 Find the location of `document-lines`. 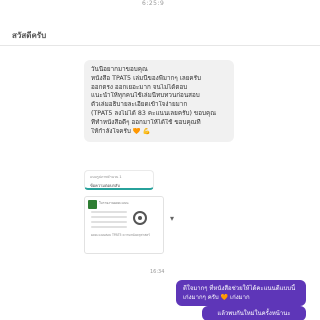

document-lines is located at coordinates (109, 221).